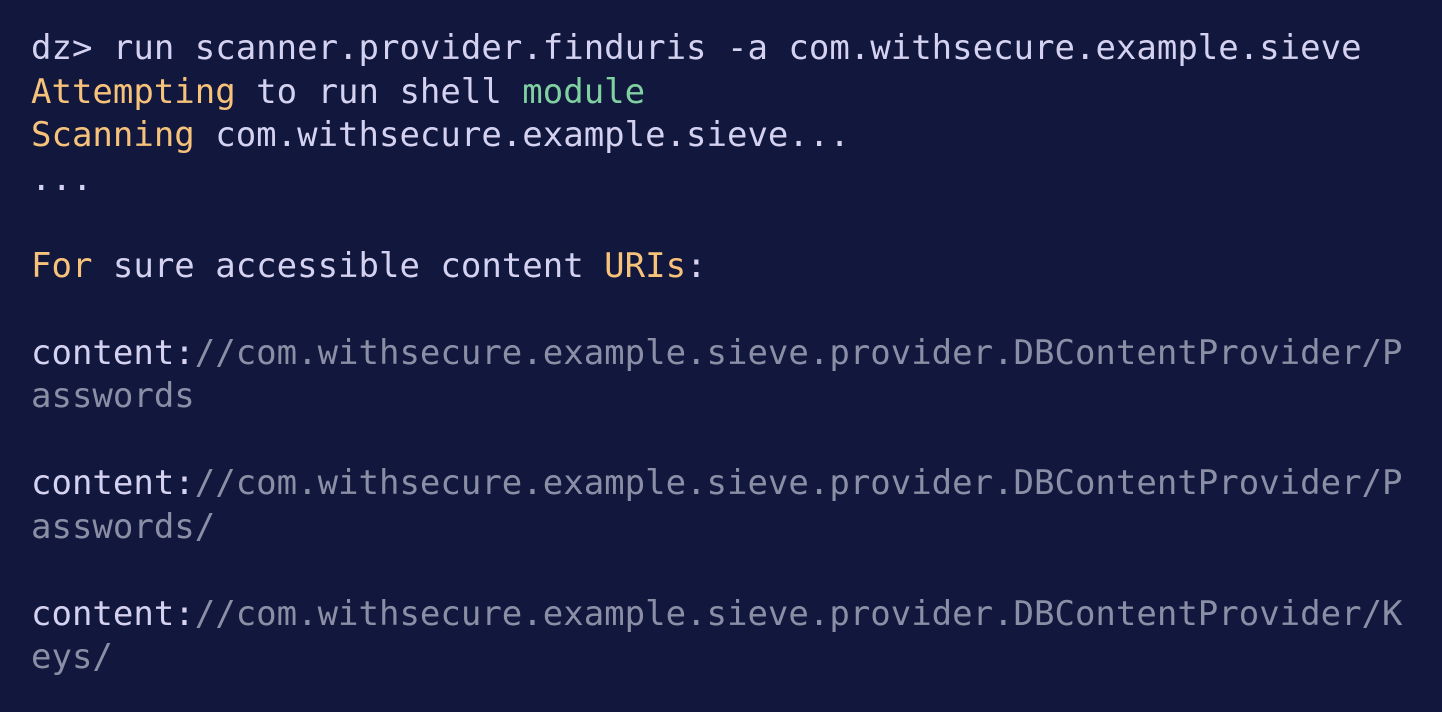  Describe the element at coordinates (133, 91) in the screenshot. I see `attempting-keyword: Attempting` at that location.